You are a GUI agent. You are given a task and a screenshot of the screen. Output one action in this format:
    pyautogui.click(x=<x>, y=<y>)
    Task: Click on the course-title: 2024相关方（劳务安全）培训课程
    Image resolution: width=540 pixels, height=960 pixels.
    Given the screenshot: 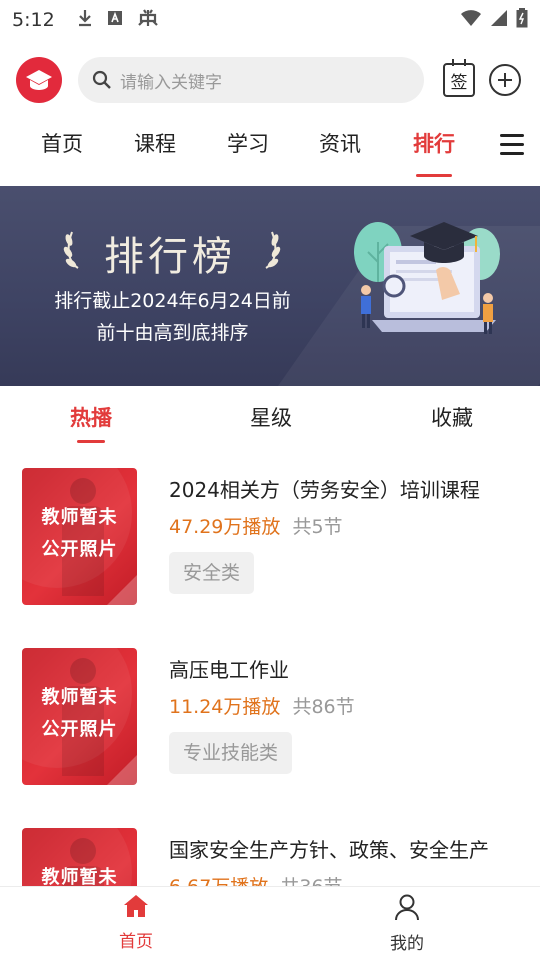 What is the action you would take?
    pyautogui.click(x=324, y=490)
    